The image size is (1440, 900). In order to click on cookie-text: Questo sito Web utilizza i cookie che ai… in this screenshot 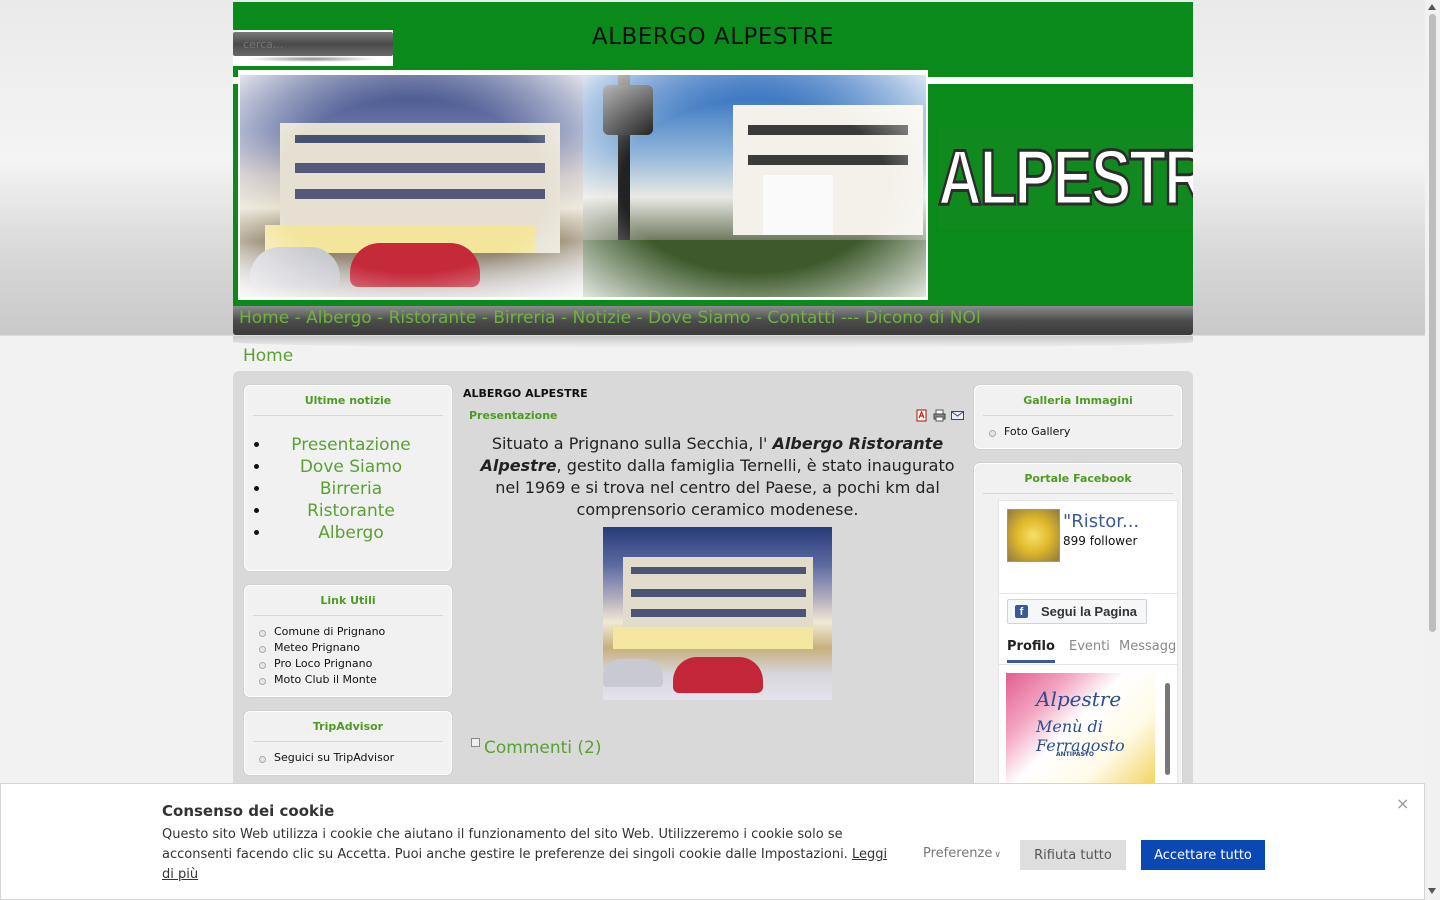, I will do `click(525, 854)`.